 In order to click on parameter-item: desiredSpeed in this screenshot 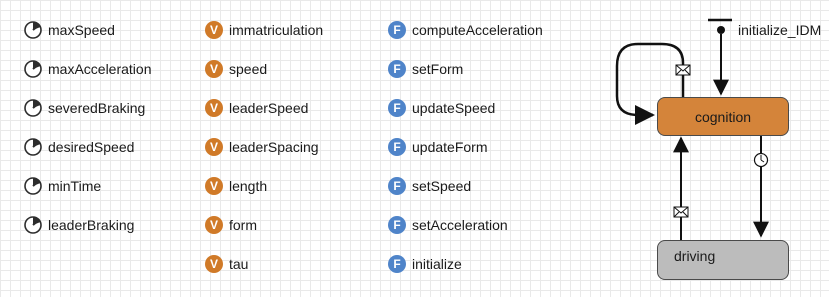, I will do `click(79, 147)`.